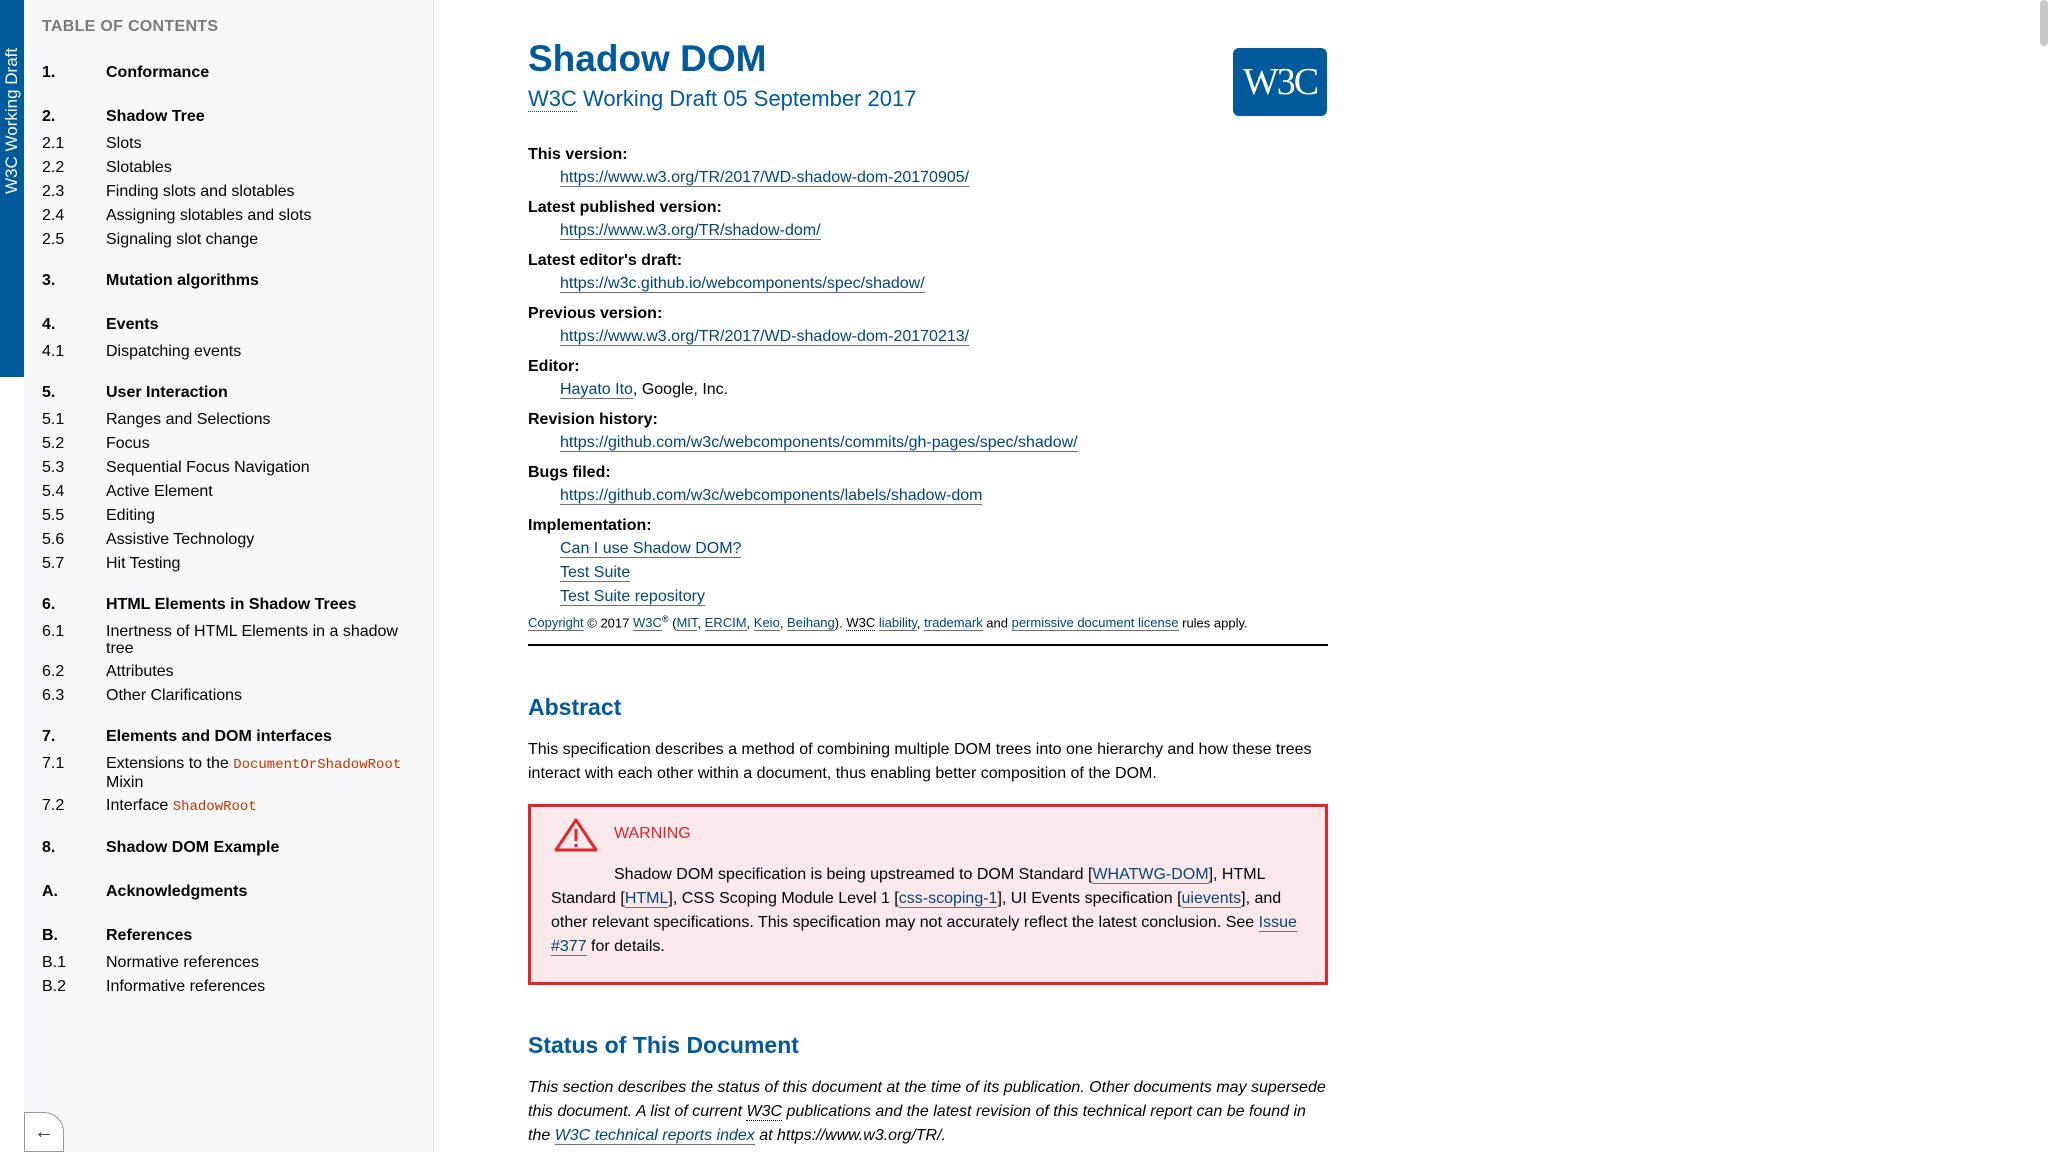 The height and width of the screenshot is (1152, 2048). Describe the element at coordinates (944, 231) in the screenshot. I see `meta-line: https://www.w3.org/TR/shadow-dom/` at that location.